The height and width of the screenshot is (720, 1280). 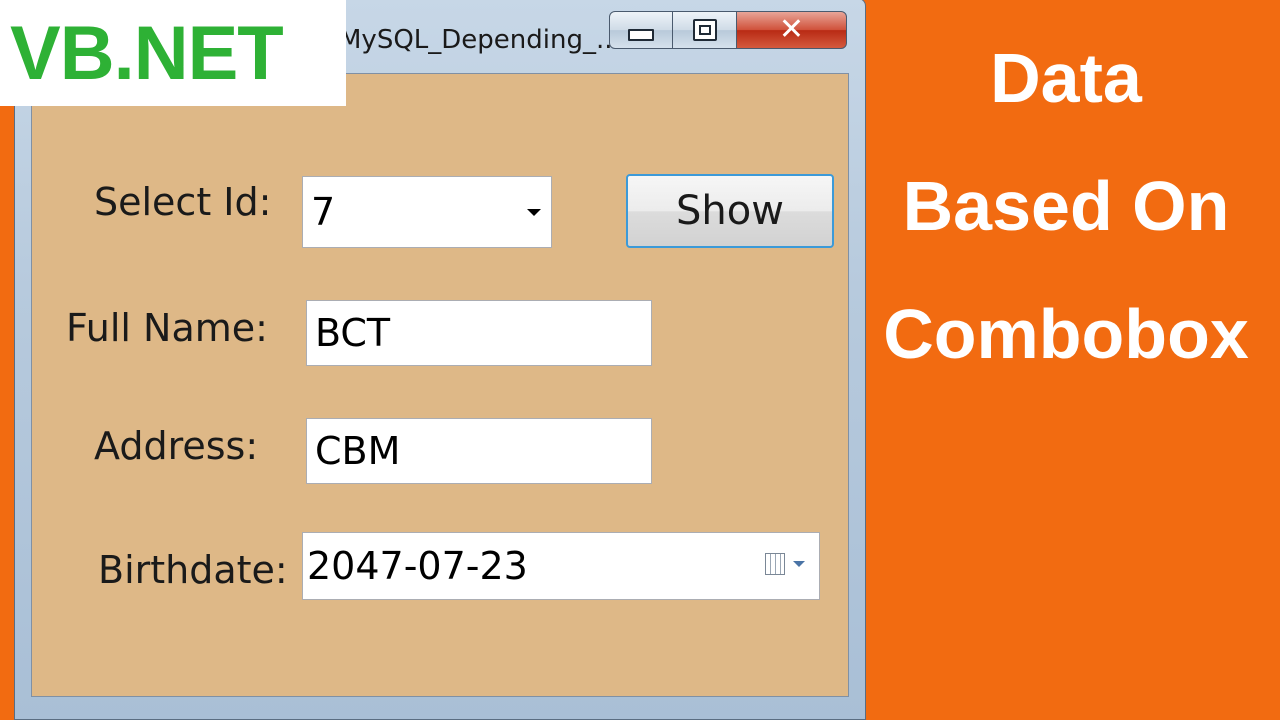 I want to click on select-id-label: Select Id:, so click(x=183, y=202).